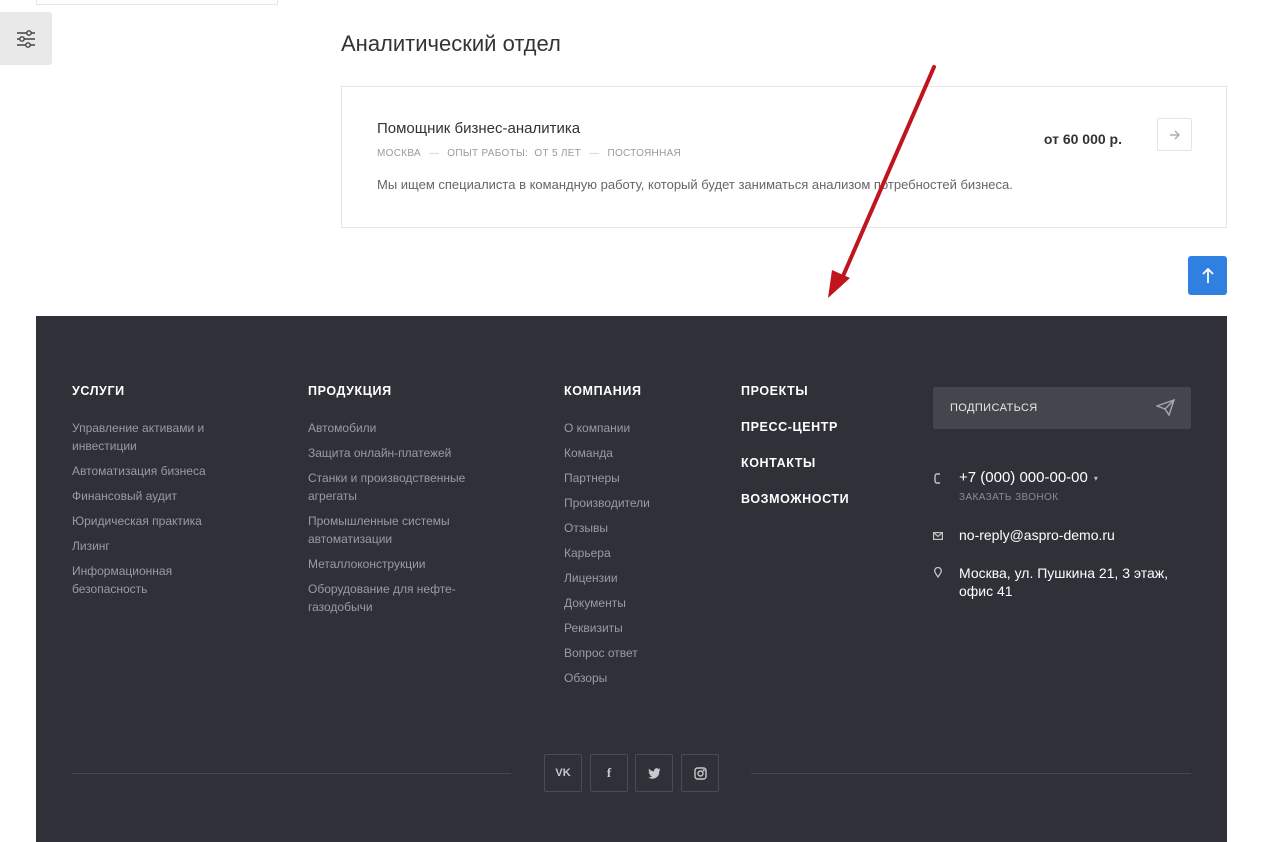 This screenshot has height=842, width=1263. What do you see at coordinates (157, 2) in the screenshot?
I see `top-divider` at bounding box center [157, 2].